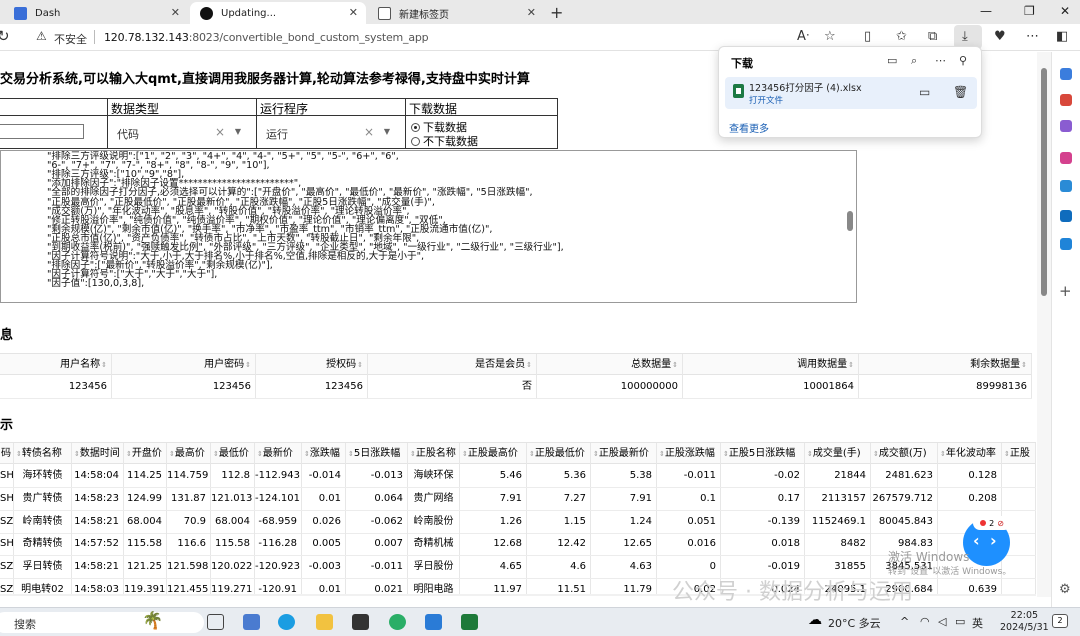  Describe the element at coordinates (278, 13) in the screenshot. I see `tab-updating: Updating... ✕` at that location.